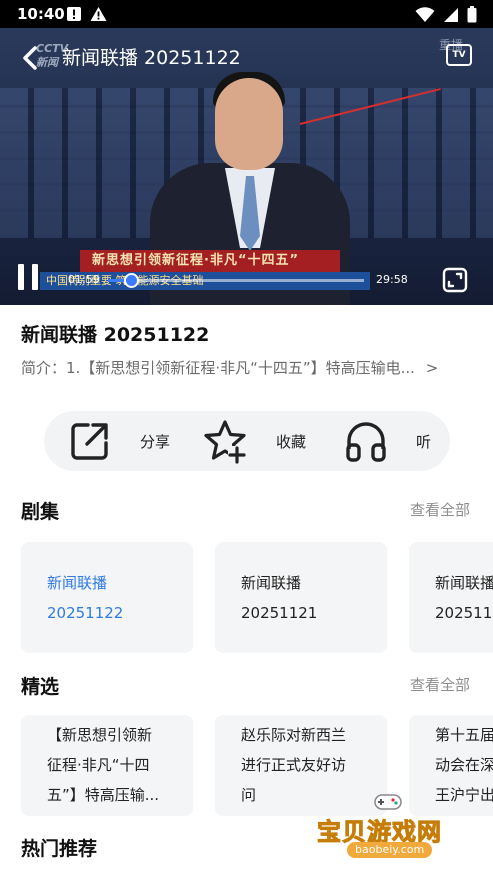 The image size is (493, 878). Describe the element at coordinates (472, 14) in the screenshot. I see `battery-icon` at that location.